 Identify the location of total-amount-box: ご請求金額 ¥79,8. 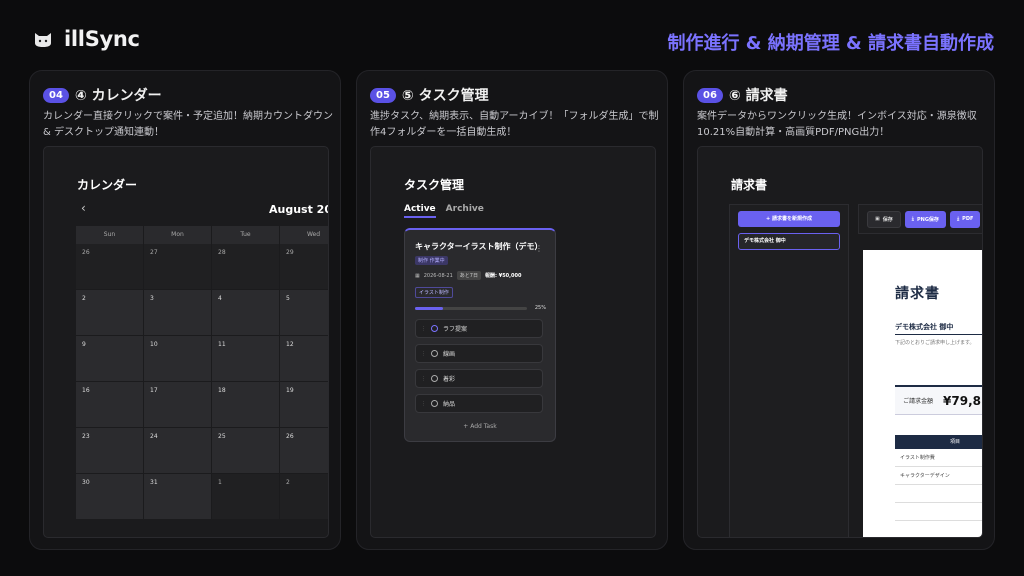
(938, 400).